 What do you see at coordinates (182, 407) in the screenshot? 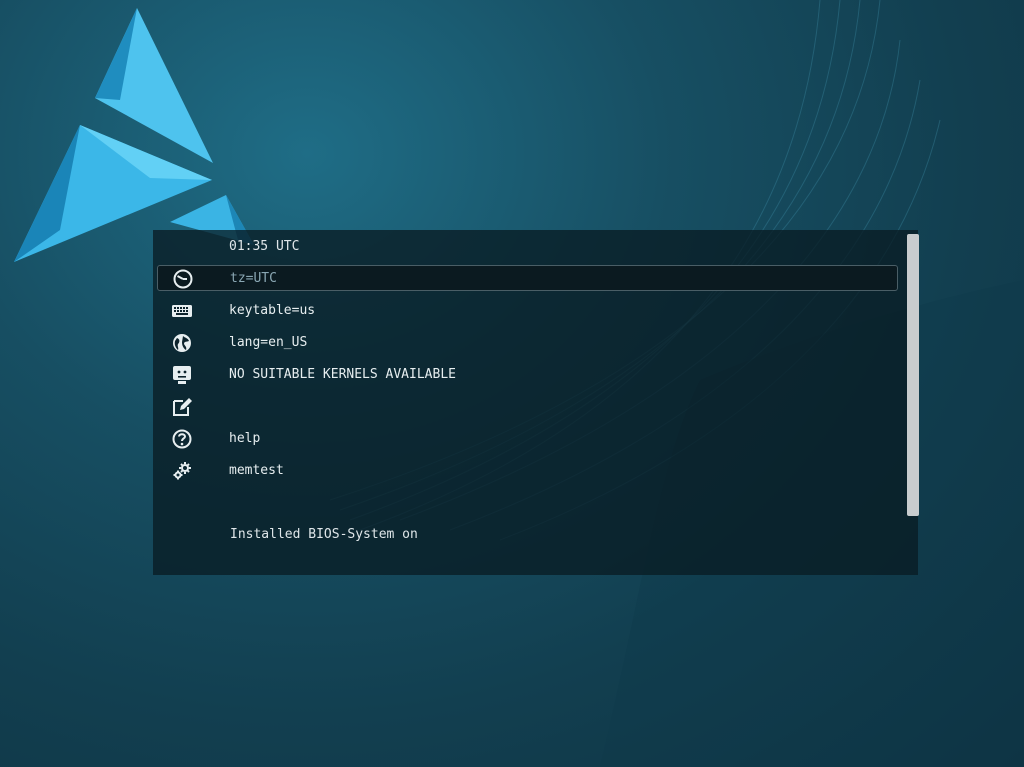
I see `edit-icon` at bounding box center [182, 407].